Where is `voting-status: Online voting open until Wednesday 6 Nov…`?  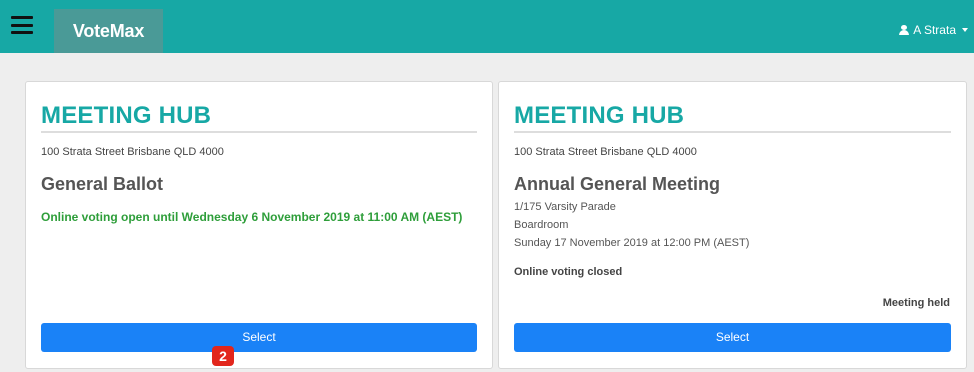
voting-status: Online voting open until Wednesday 6 Nov… is located at coordinates (252, 217).